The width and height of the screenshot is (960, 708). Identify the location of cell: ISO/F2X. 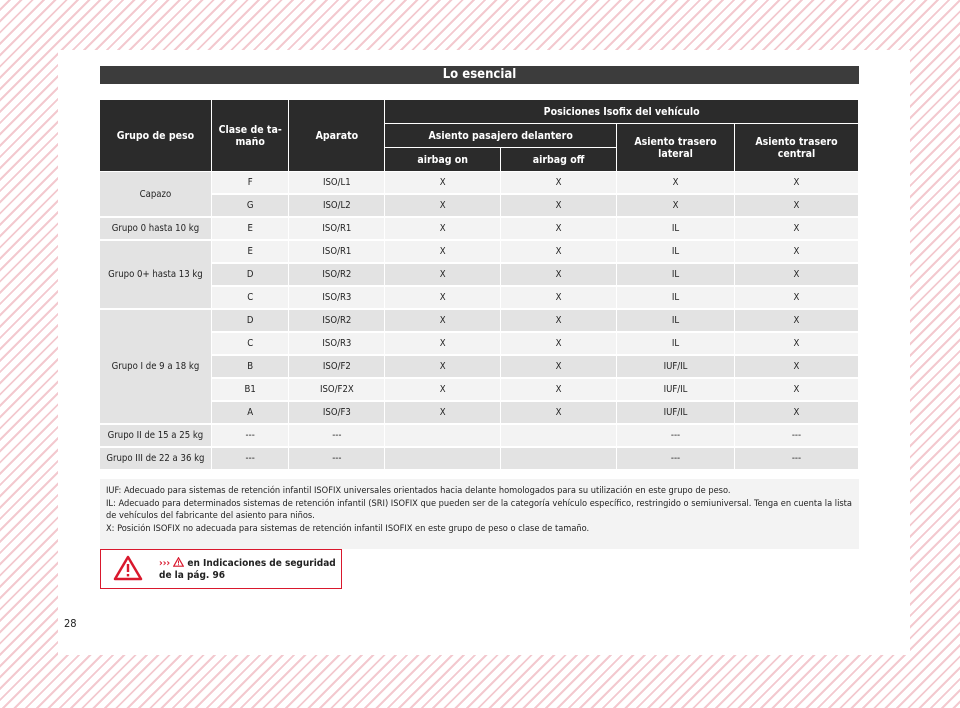
(337, 390).